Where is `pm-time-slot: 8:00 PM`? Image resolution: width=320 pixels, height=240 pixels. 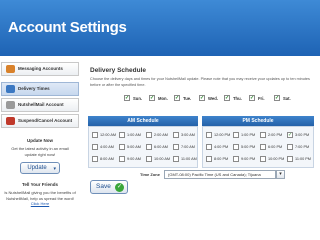
pm-time-slot: 8:00 PM is located at coordinates (217, 159).